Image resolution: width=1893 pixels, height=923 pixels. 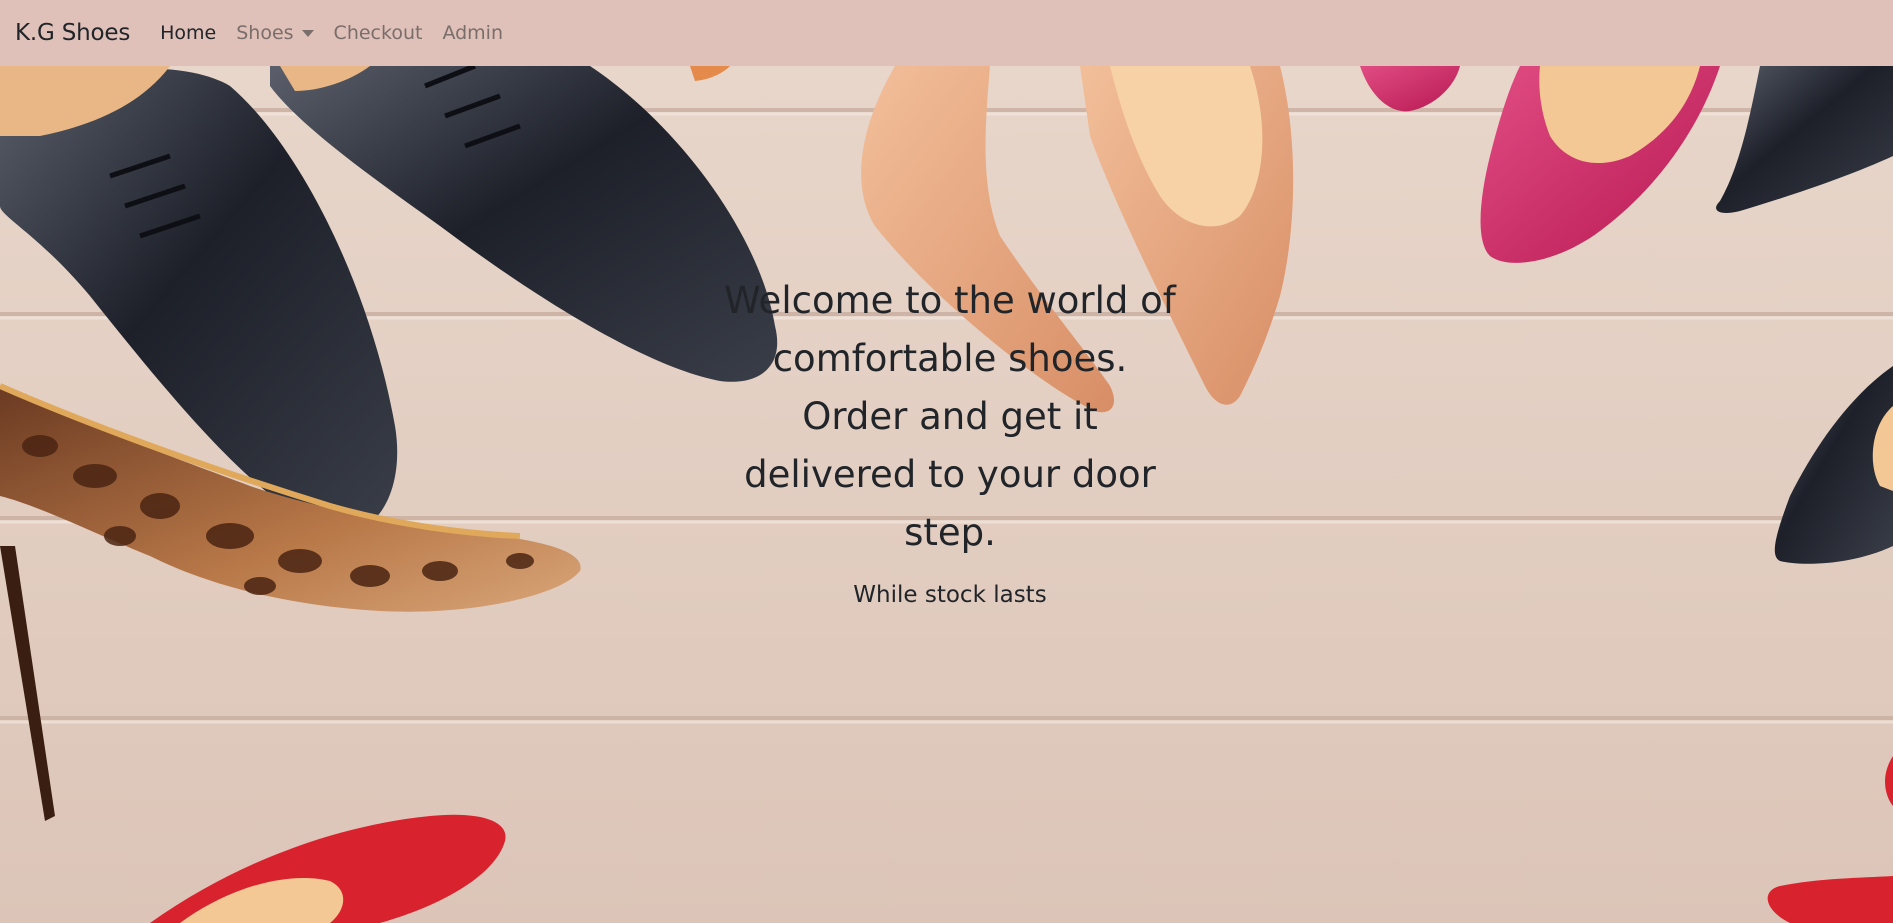 I want to click on nav-checkout: Checkout, so click(x=378, y=33).